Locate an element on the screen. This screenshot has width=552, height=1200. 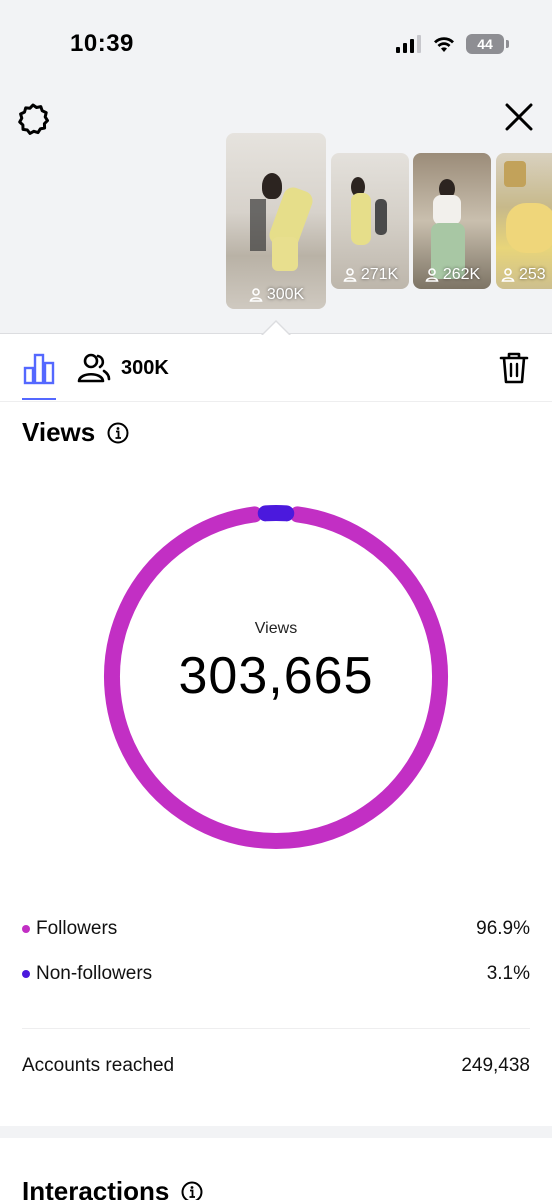
accounts-reached-row: Accounts reached 249,438 is located at coordinates (276, 1066).